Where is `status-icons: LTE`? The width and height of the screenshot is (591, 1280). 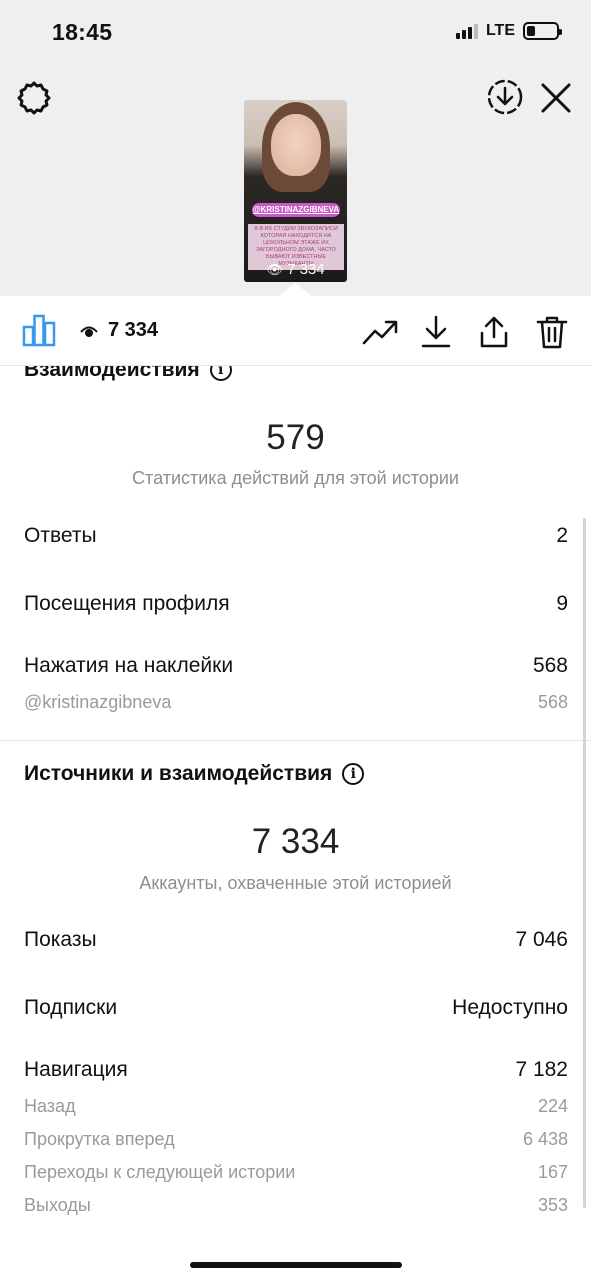 status-icons: LTE is located at coordinates (508, 31).